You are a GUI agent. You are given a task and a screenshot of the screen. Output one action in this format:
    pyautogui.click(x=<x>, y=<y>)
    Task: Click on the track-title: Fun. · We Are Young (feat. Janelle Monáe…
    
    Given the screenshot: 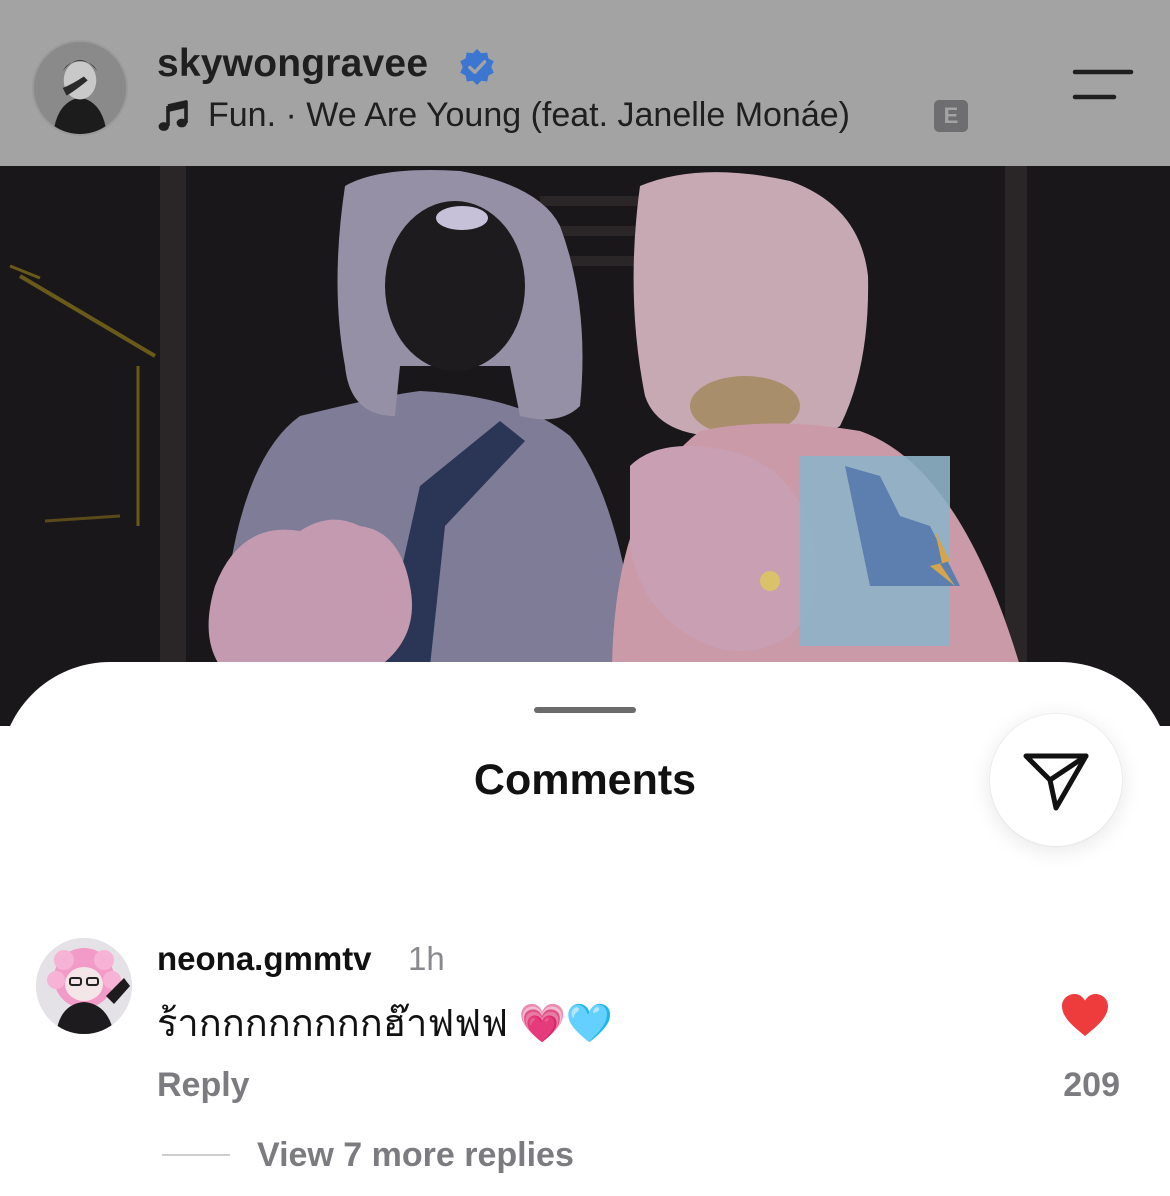 What is the action you would take?
    pyautogui.click(x=529, y=115)
    